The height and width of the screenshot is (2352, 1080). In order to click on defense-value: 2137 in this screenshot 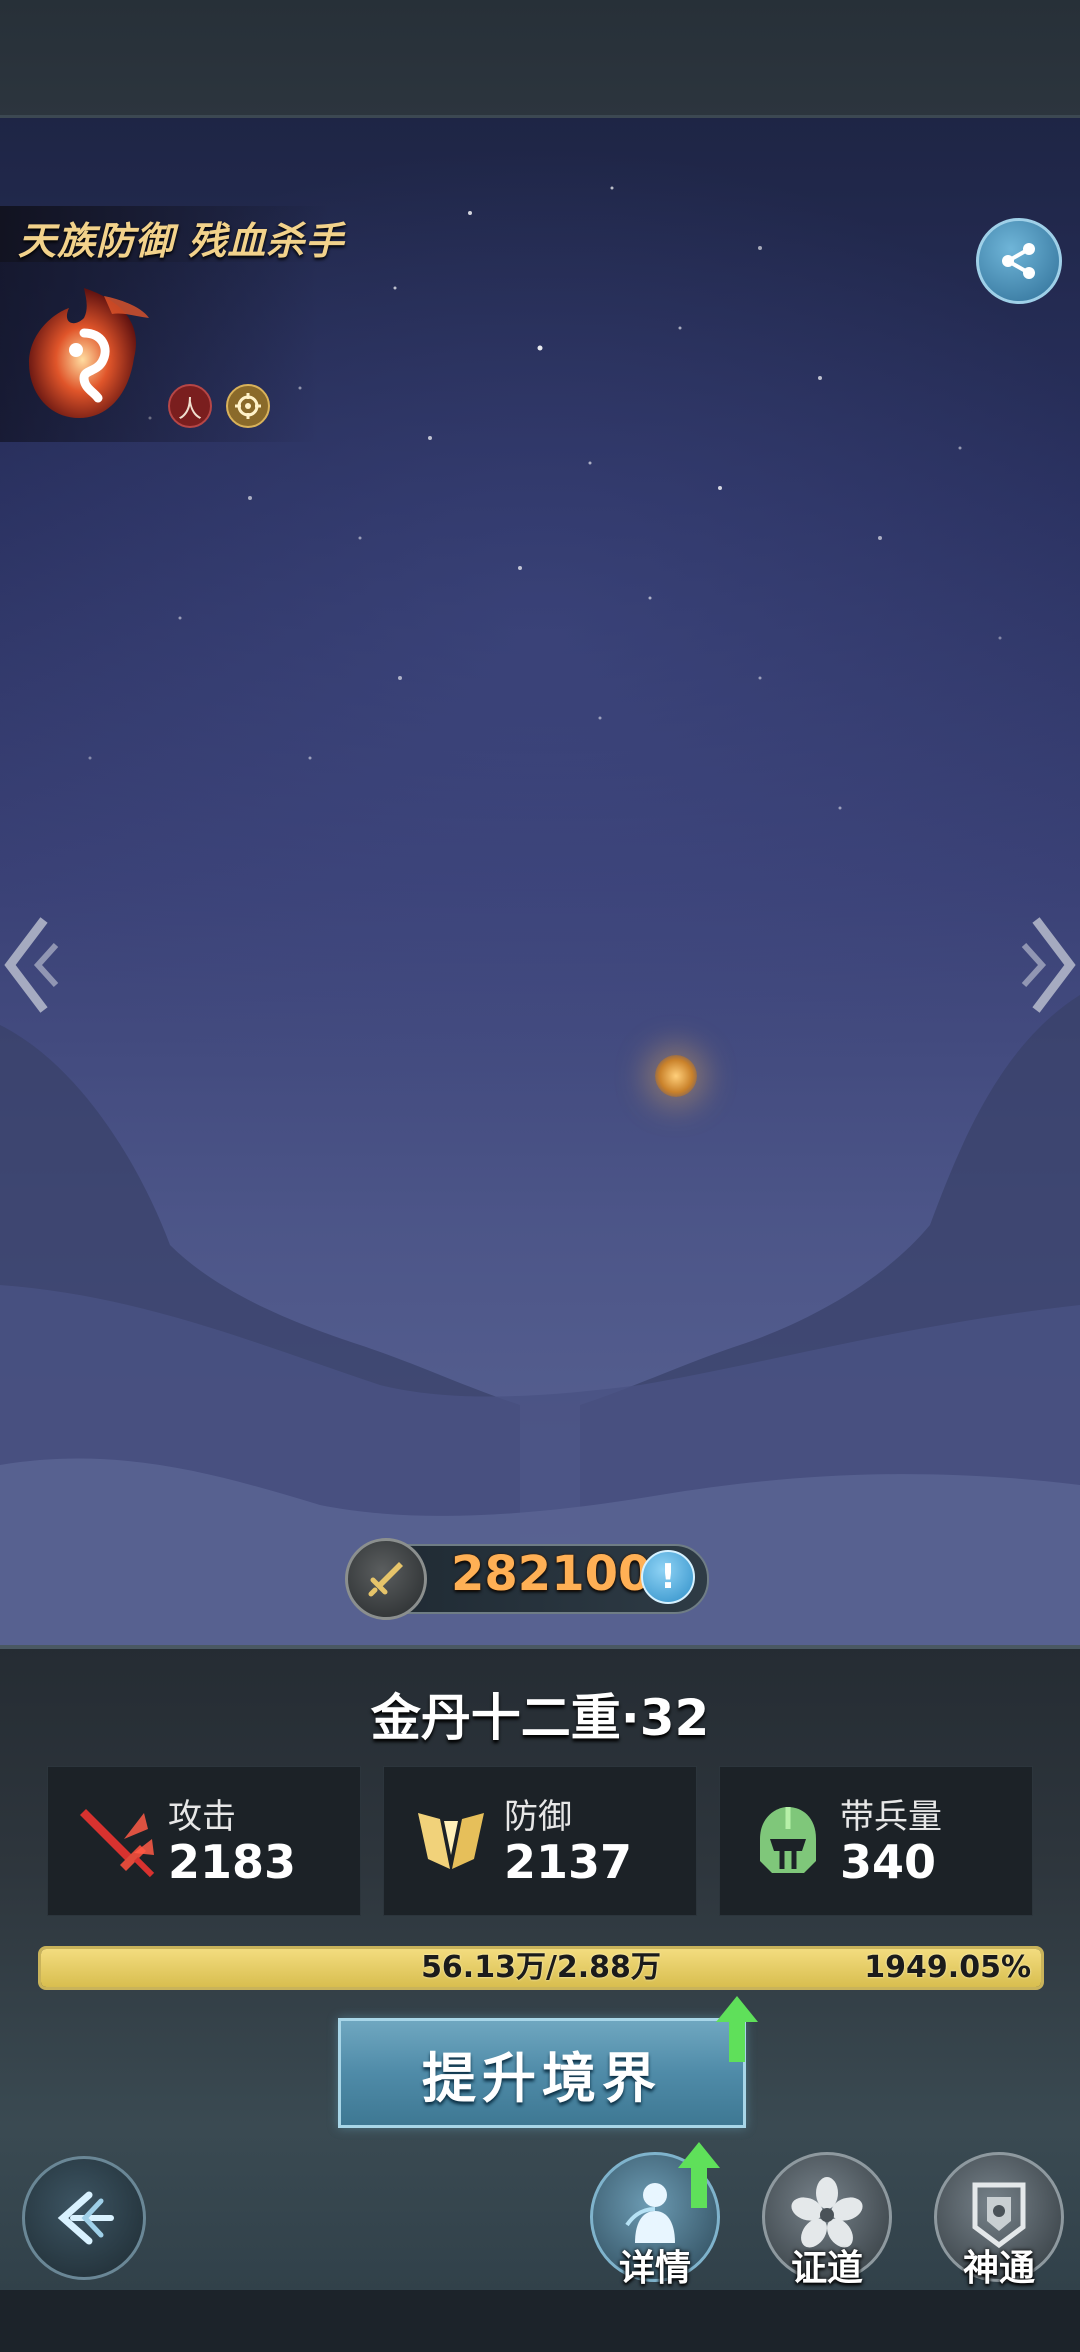, I will do `click(568, 1862)`.